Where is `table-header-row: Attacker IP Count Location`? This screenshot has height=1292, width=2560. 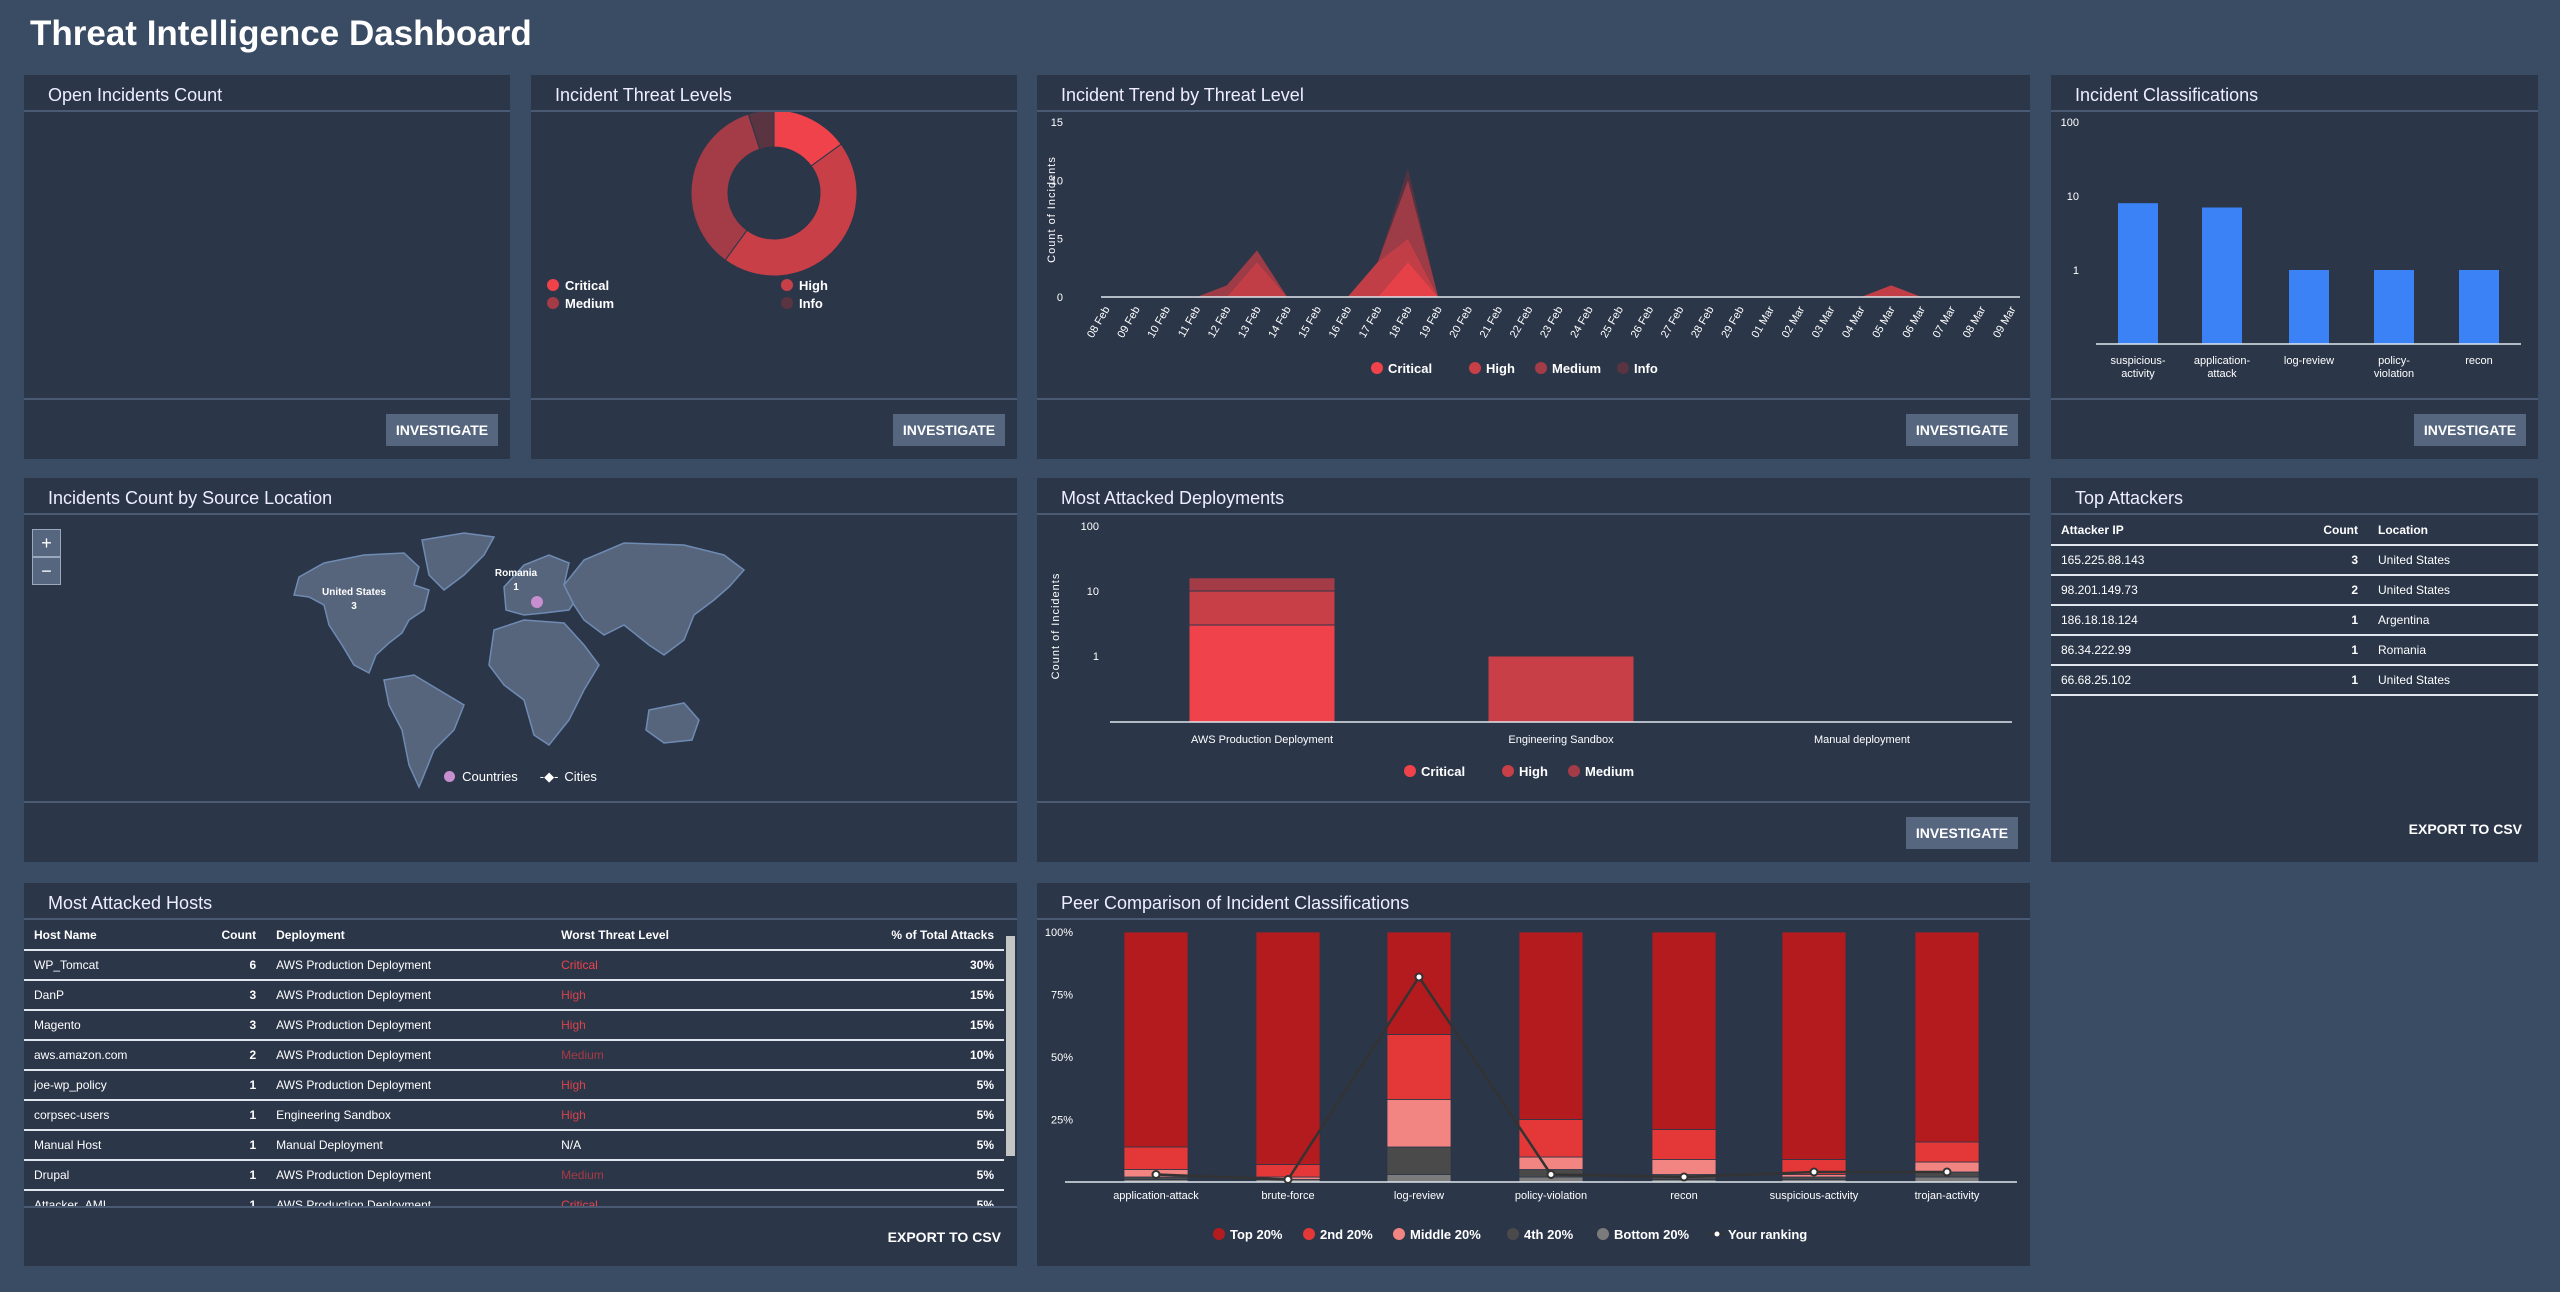 table-header-row: Attacker IP Count Location is located at coordinates (2294, 530).